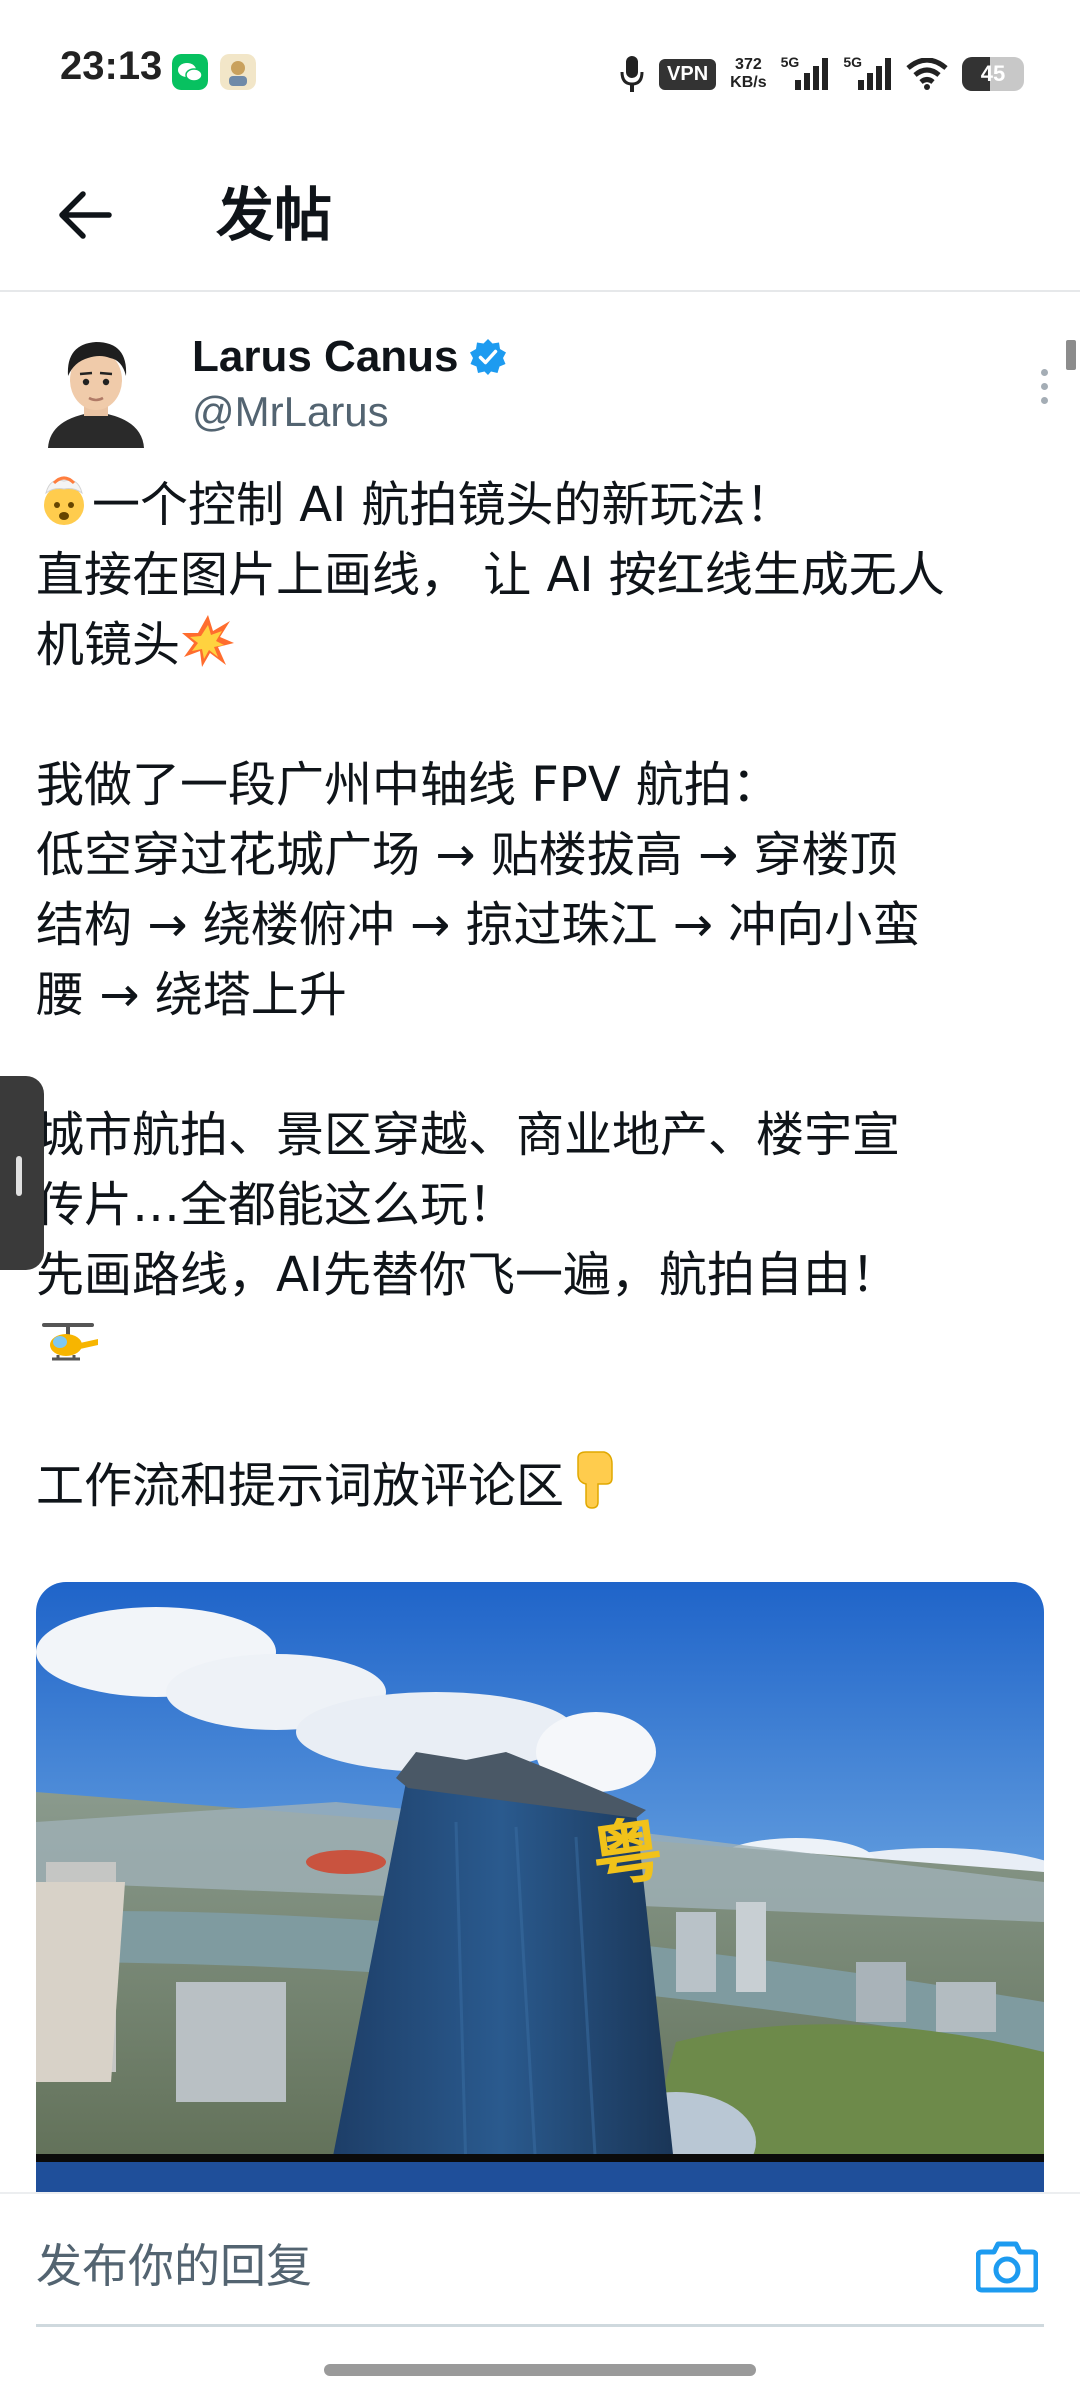 The height and width of the screenshot is (2400, 1080). Describe the element at coordinates (22, 1173) in the screenshot. I see `edge-panel-handle` at that location.